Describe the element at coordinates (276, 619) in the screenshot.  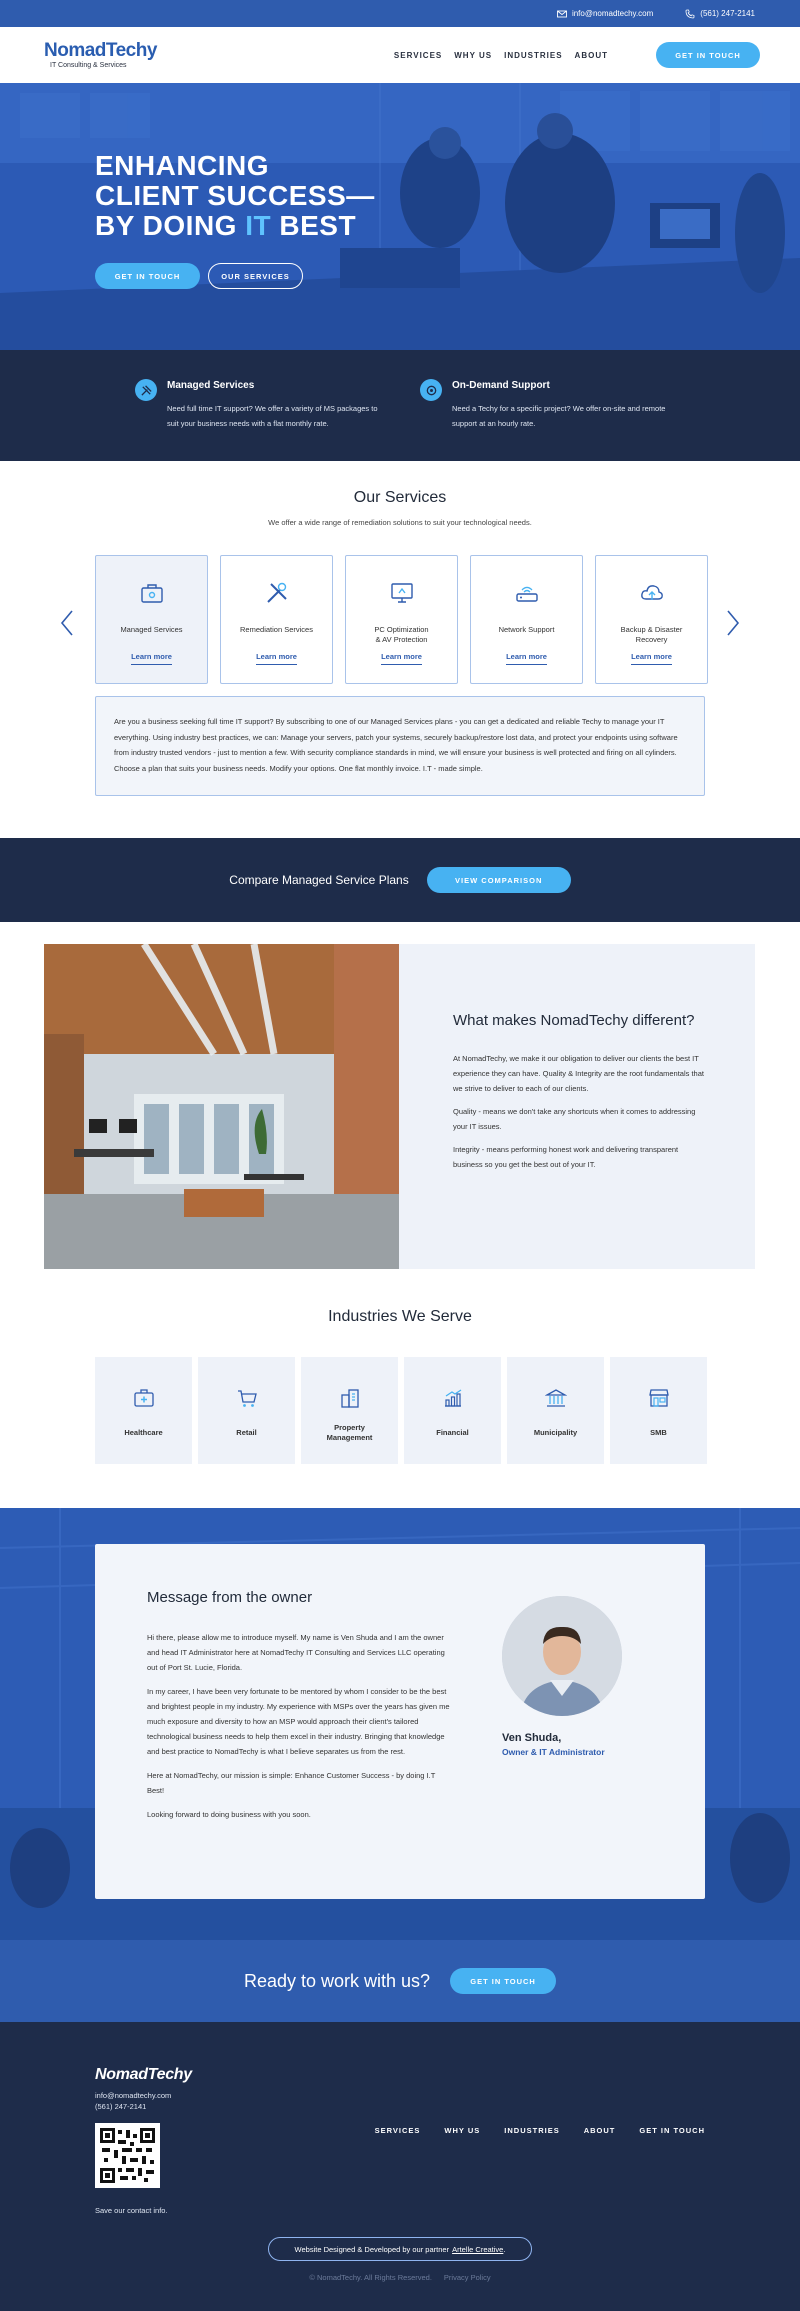
I see `service-card-remediation: Remediation Services Learn more` at that location.